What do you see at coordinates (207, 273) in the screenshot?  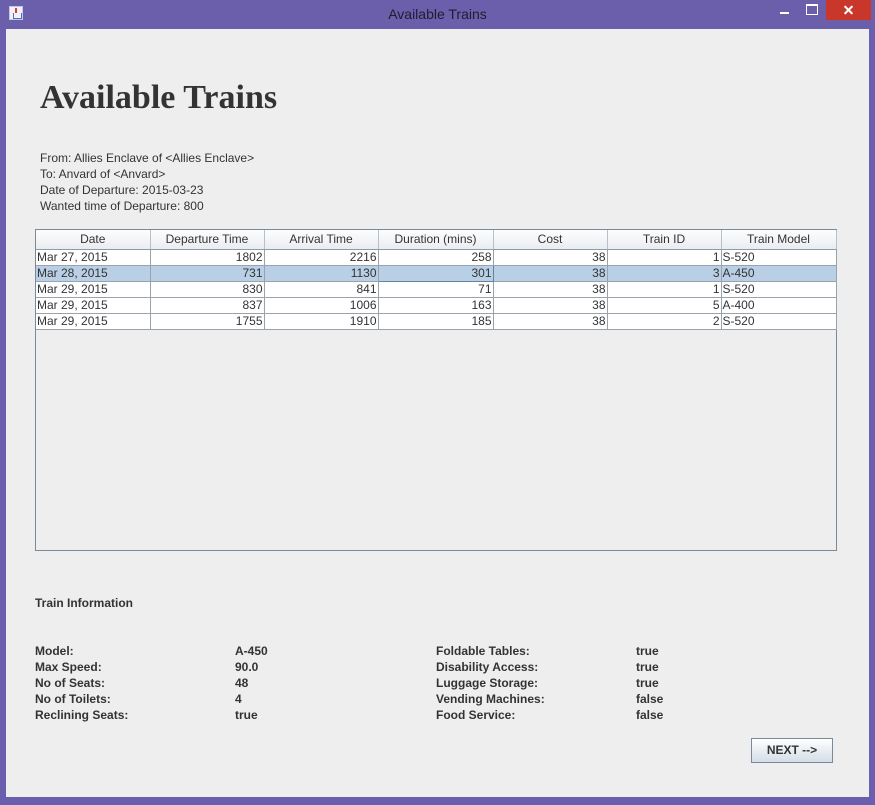 I see `table-cell: 731` at bounding box center [207, 273].